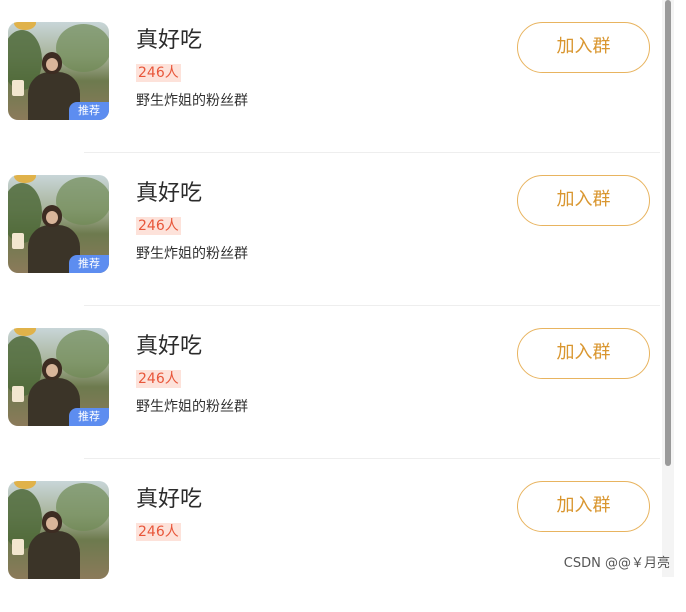  I want to click on scrollbar-thumb, so click(668, 233).